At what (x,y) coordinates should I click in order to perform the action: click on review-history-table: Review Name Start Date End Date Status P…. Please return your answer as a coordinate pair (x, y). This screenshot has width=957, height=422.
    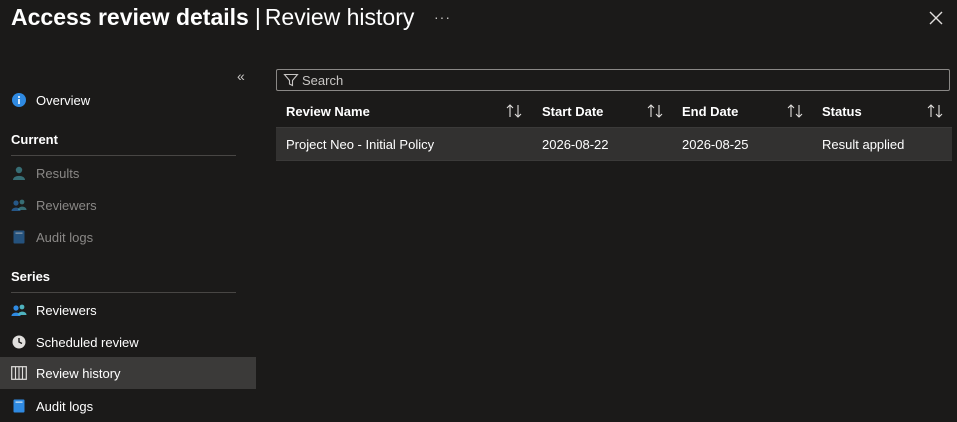
    Looking at the image, I should click on (614, 128).